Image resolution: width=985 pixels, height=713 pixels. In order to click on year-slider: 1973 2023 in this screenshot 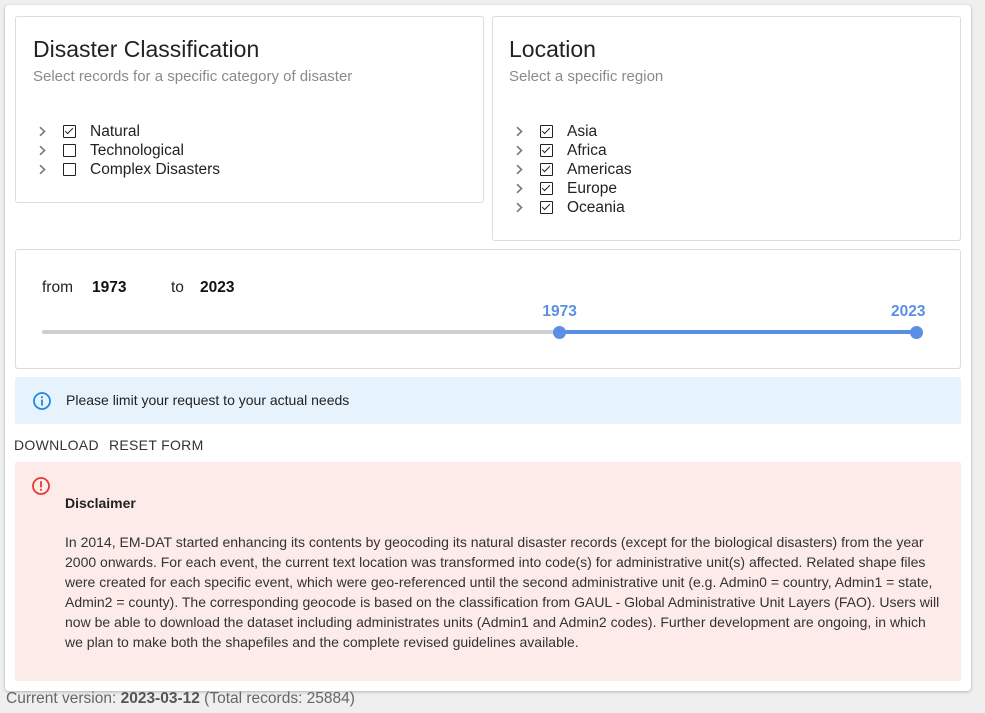, I will do `click(483, 322)`.